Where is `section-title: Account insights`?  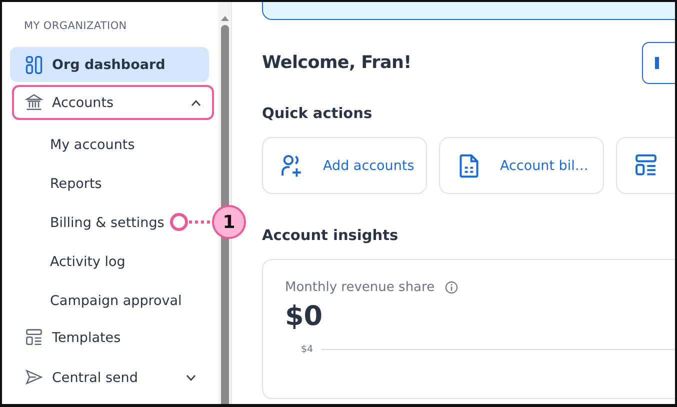 section-title: Account insights is located at coordinates (331, 236).